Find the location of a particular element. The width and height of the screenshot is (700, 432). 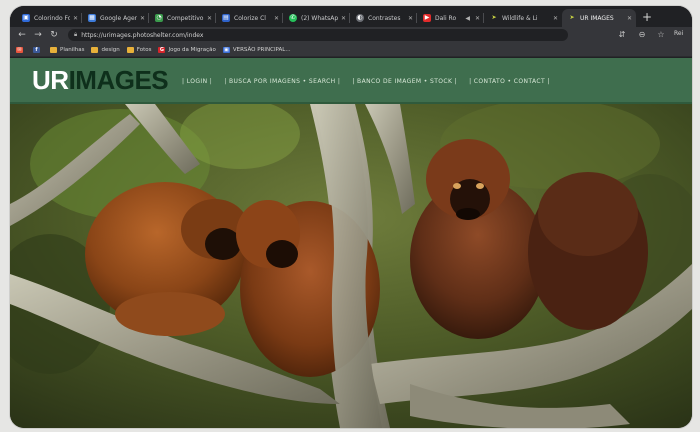

contrast-icon: ◐ is located at coordinates (360, 18).